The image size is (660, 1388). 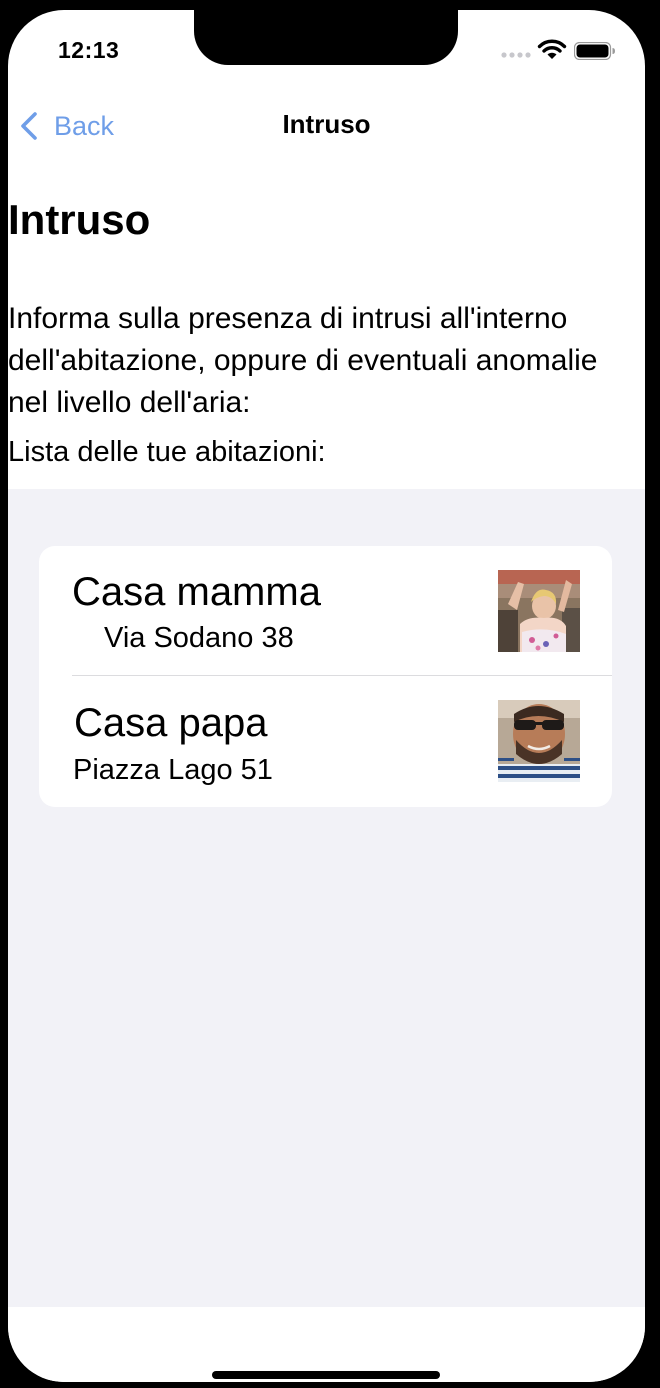 I want to click on woman-avatar, so click(x=539, y=611).